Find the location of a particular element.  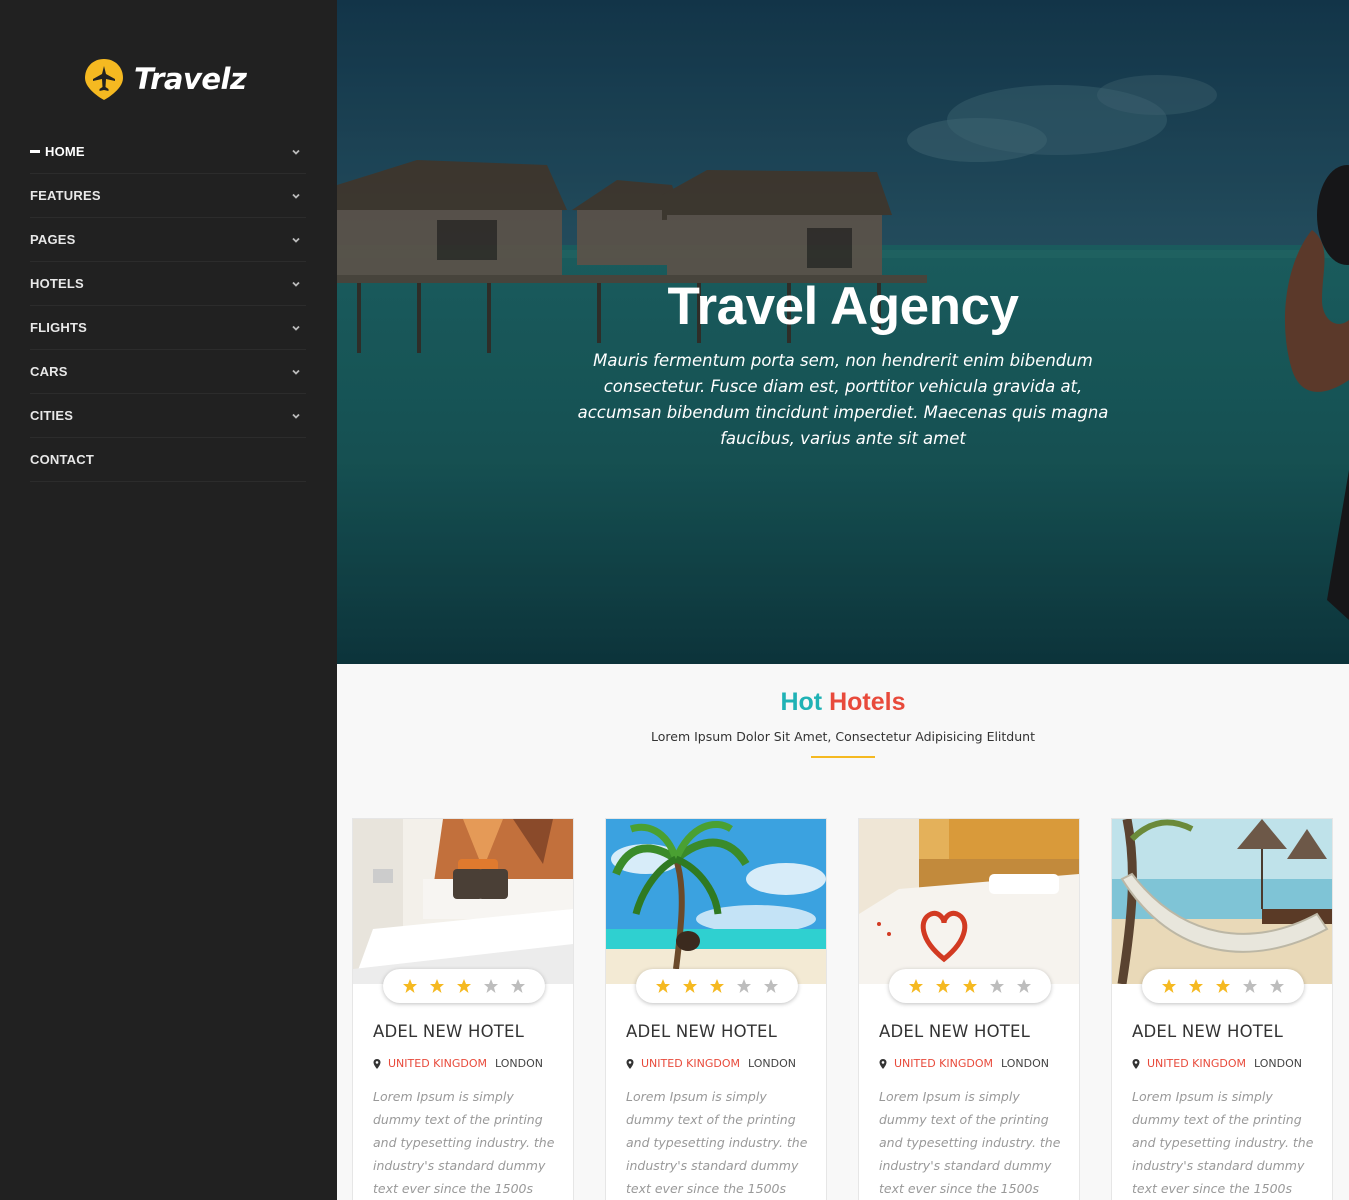

nav-item-contact: CONTACT is located at coordinates (168, 460).